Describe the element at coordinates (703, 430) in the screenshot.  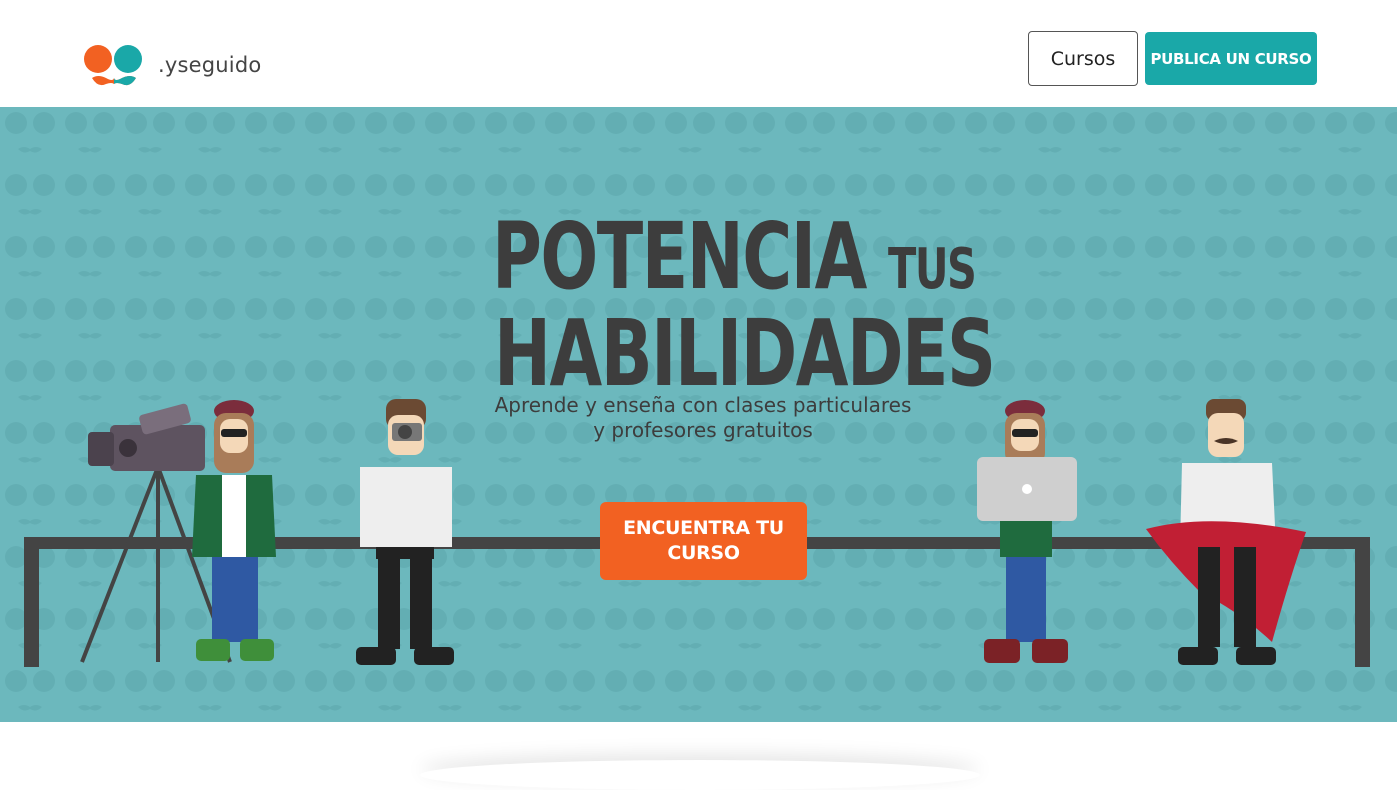
I see `hero-subtitle-line-2: y profesores gratuitos` at that location.